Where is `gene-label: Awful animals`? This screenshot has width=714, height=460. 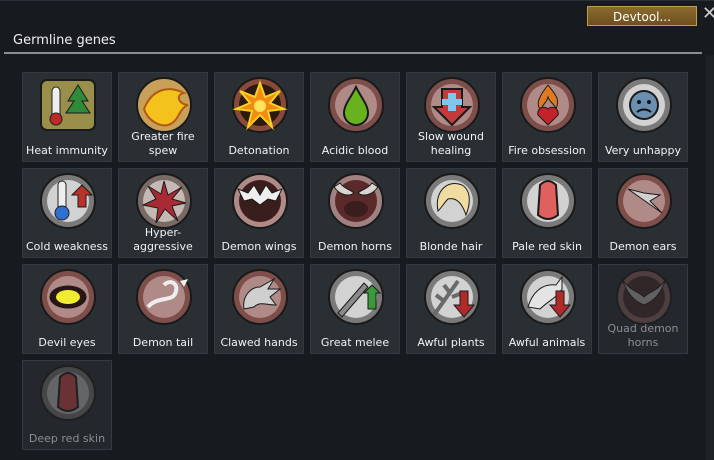
gene-label: Awful animals is located at coordinates (547, 342).